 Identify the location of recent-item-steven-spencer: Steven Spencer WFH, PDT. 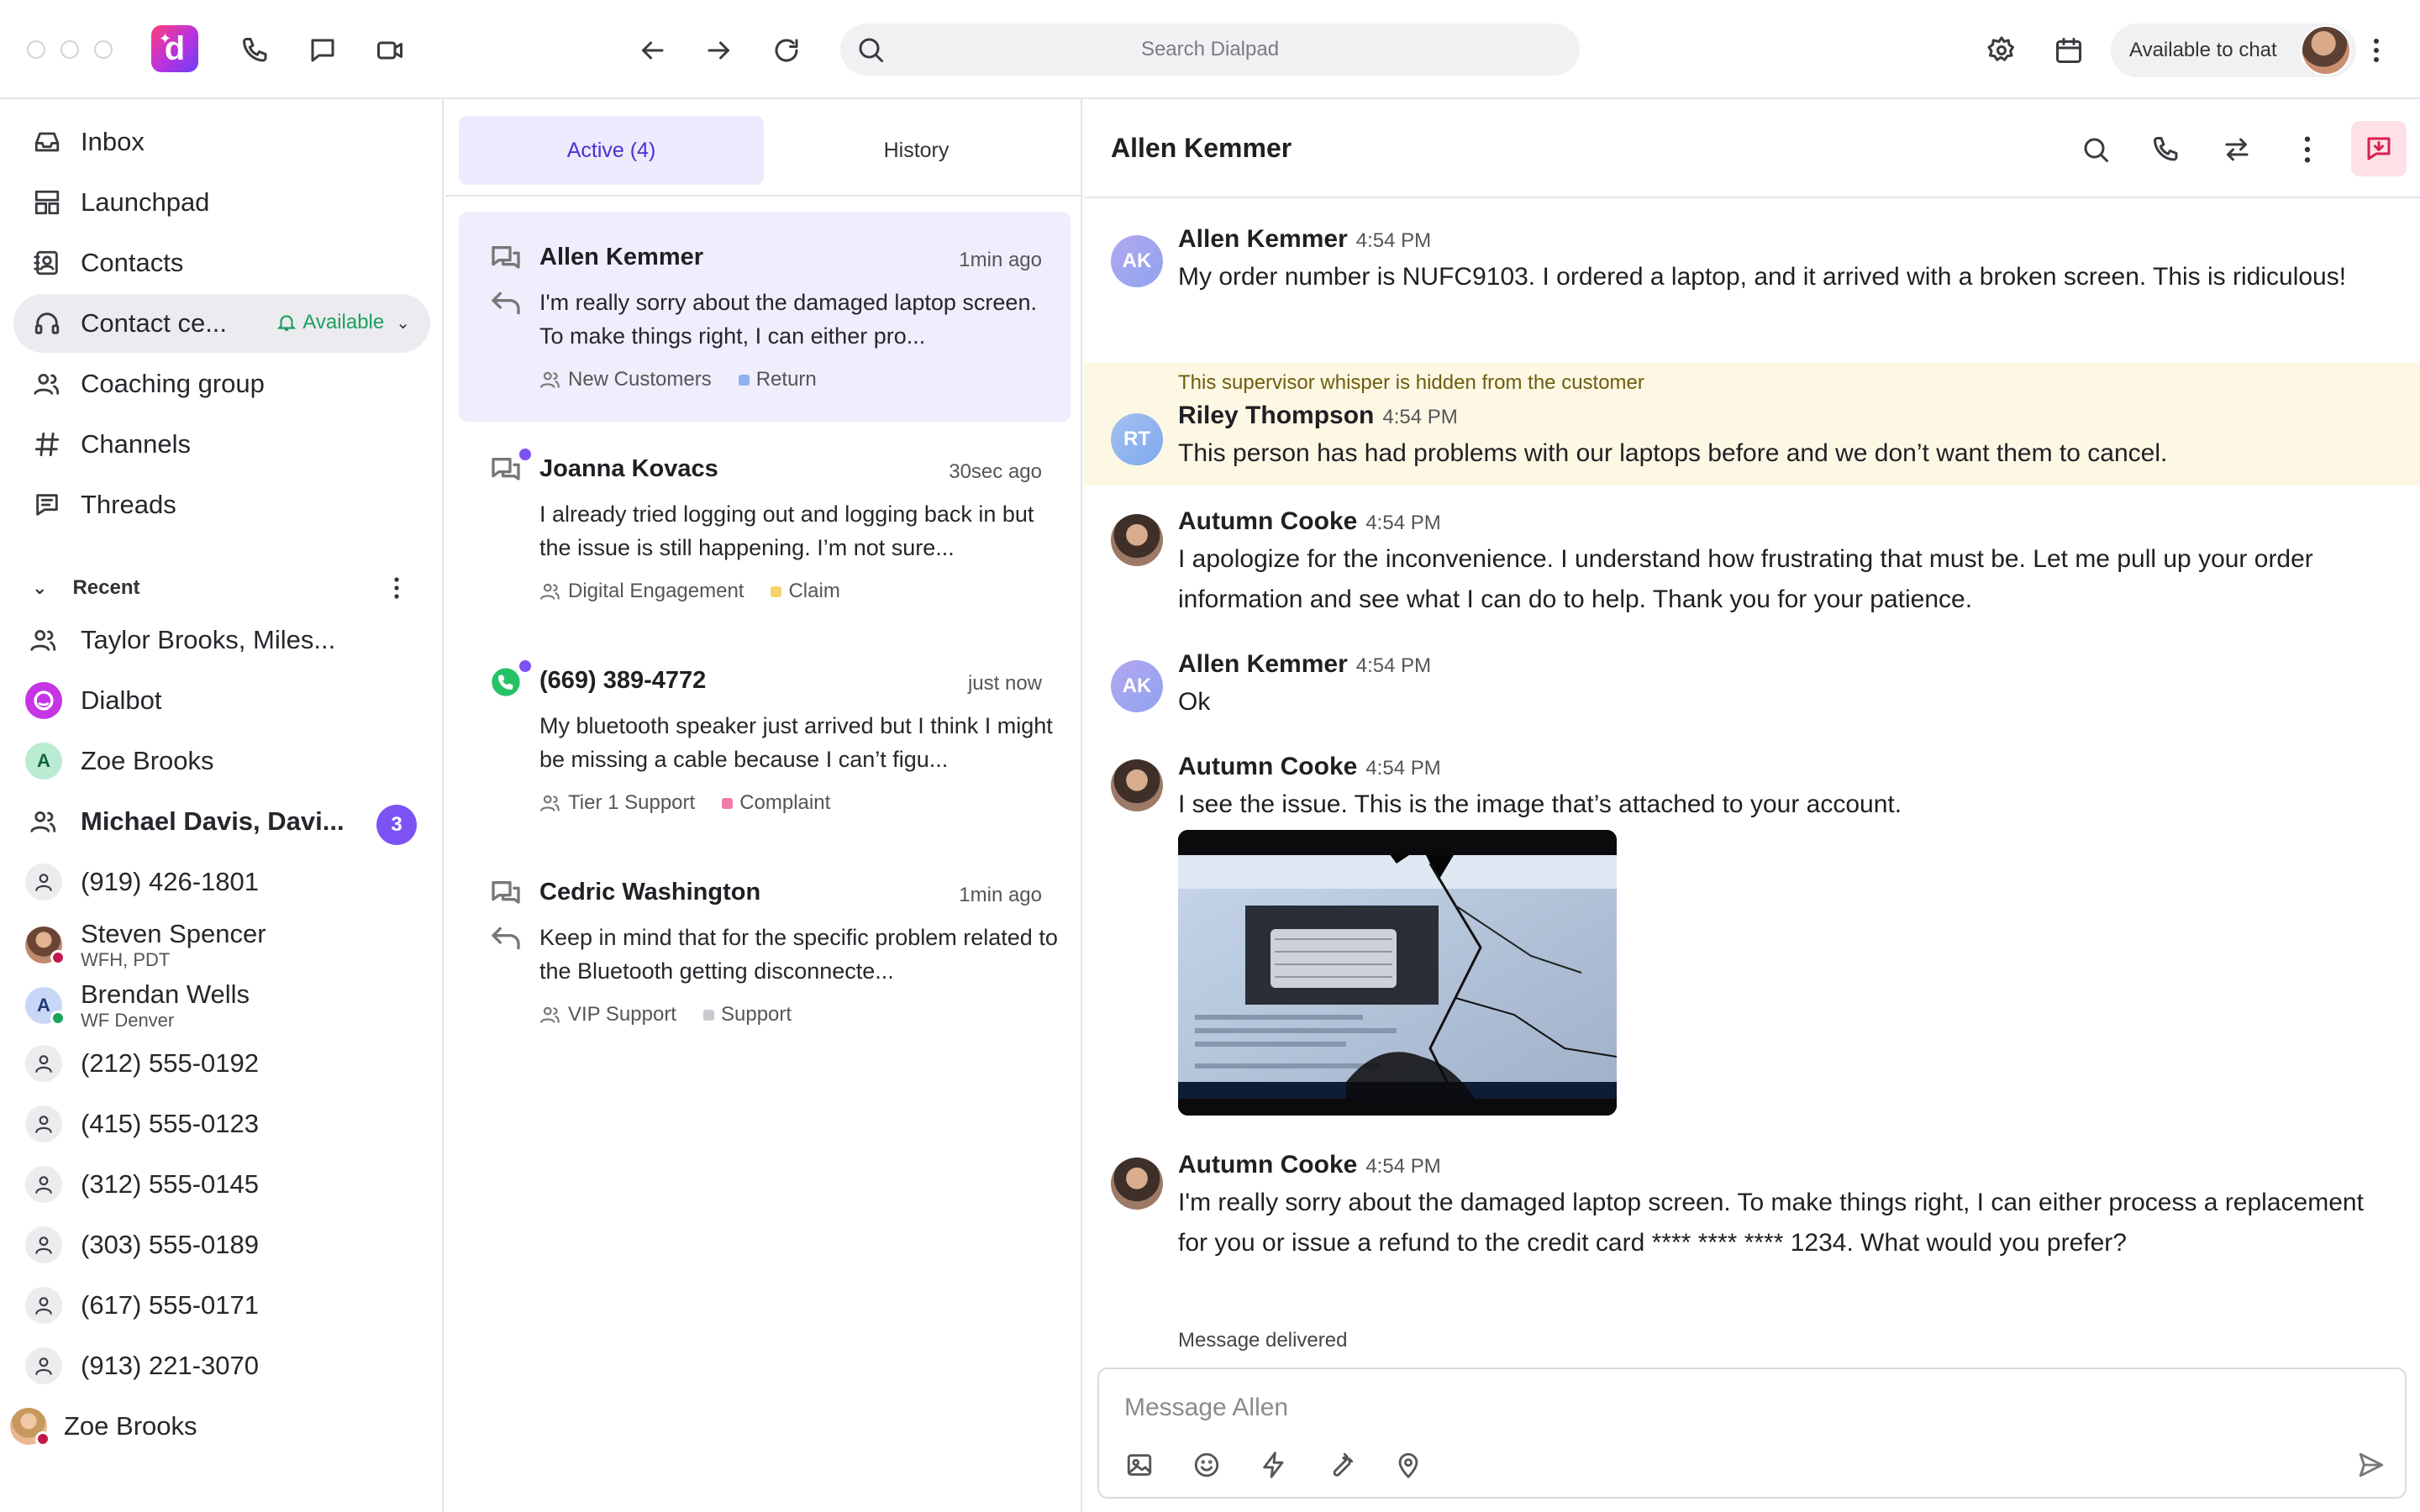
(227, 944).